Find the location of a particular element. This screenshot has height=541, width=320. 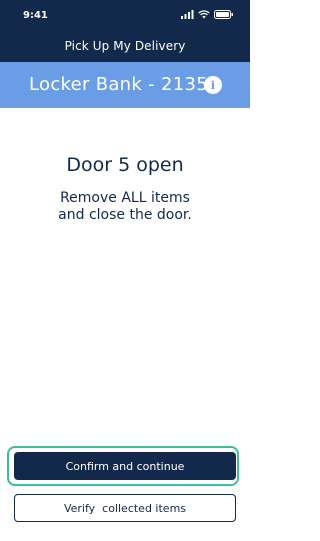

info-icon: i is located at coordinates (213, 85).